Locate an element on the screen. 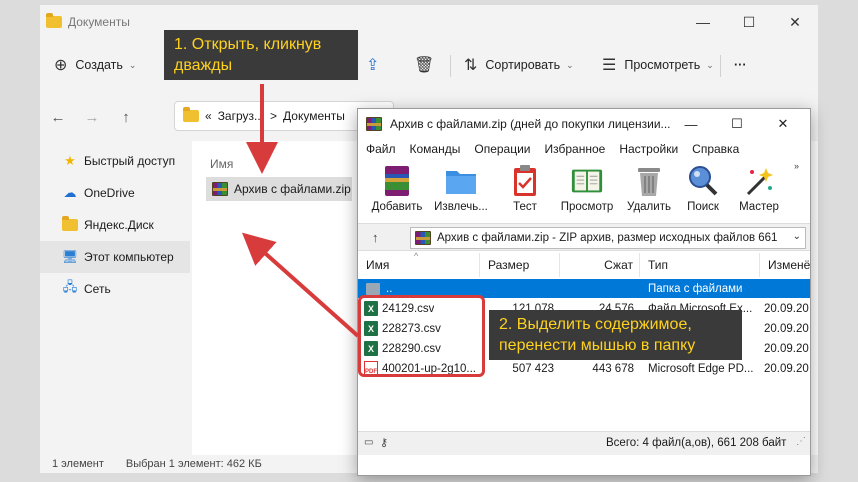 The width and height of the screenshot is (858, 482). annotation-arrows is located at coordinates (301, 211).